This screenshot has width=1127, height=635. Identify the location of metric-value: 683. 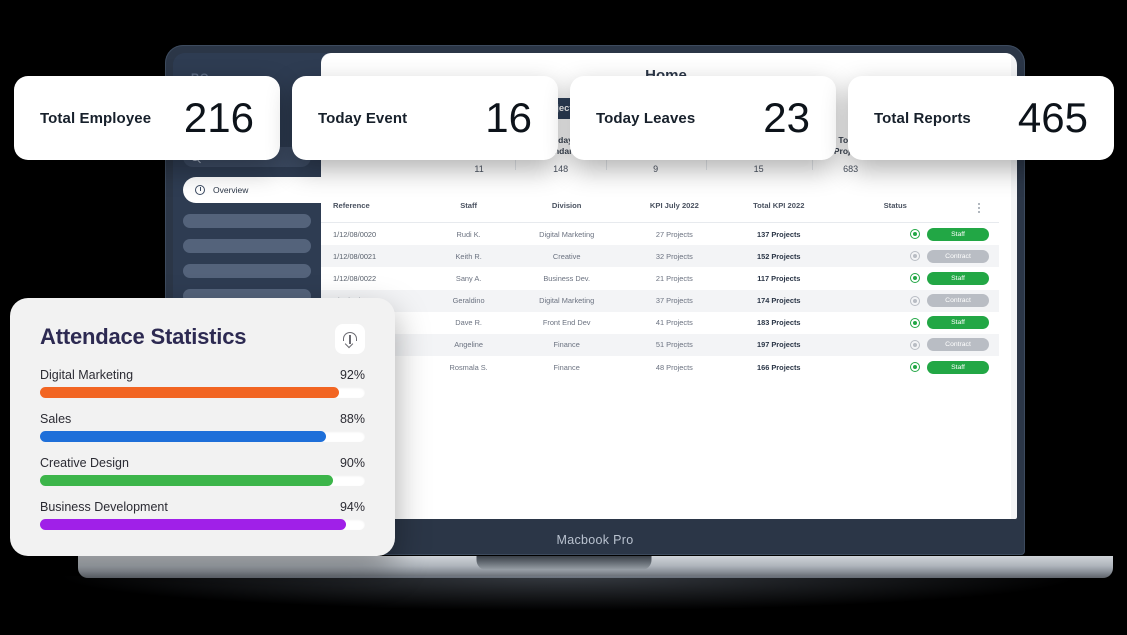
(851, 168).